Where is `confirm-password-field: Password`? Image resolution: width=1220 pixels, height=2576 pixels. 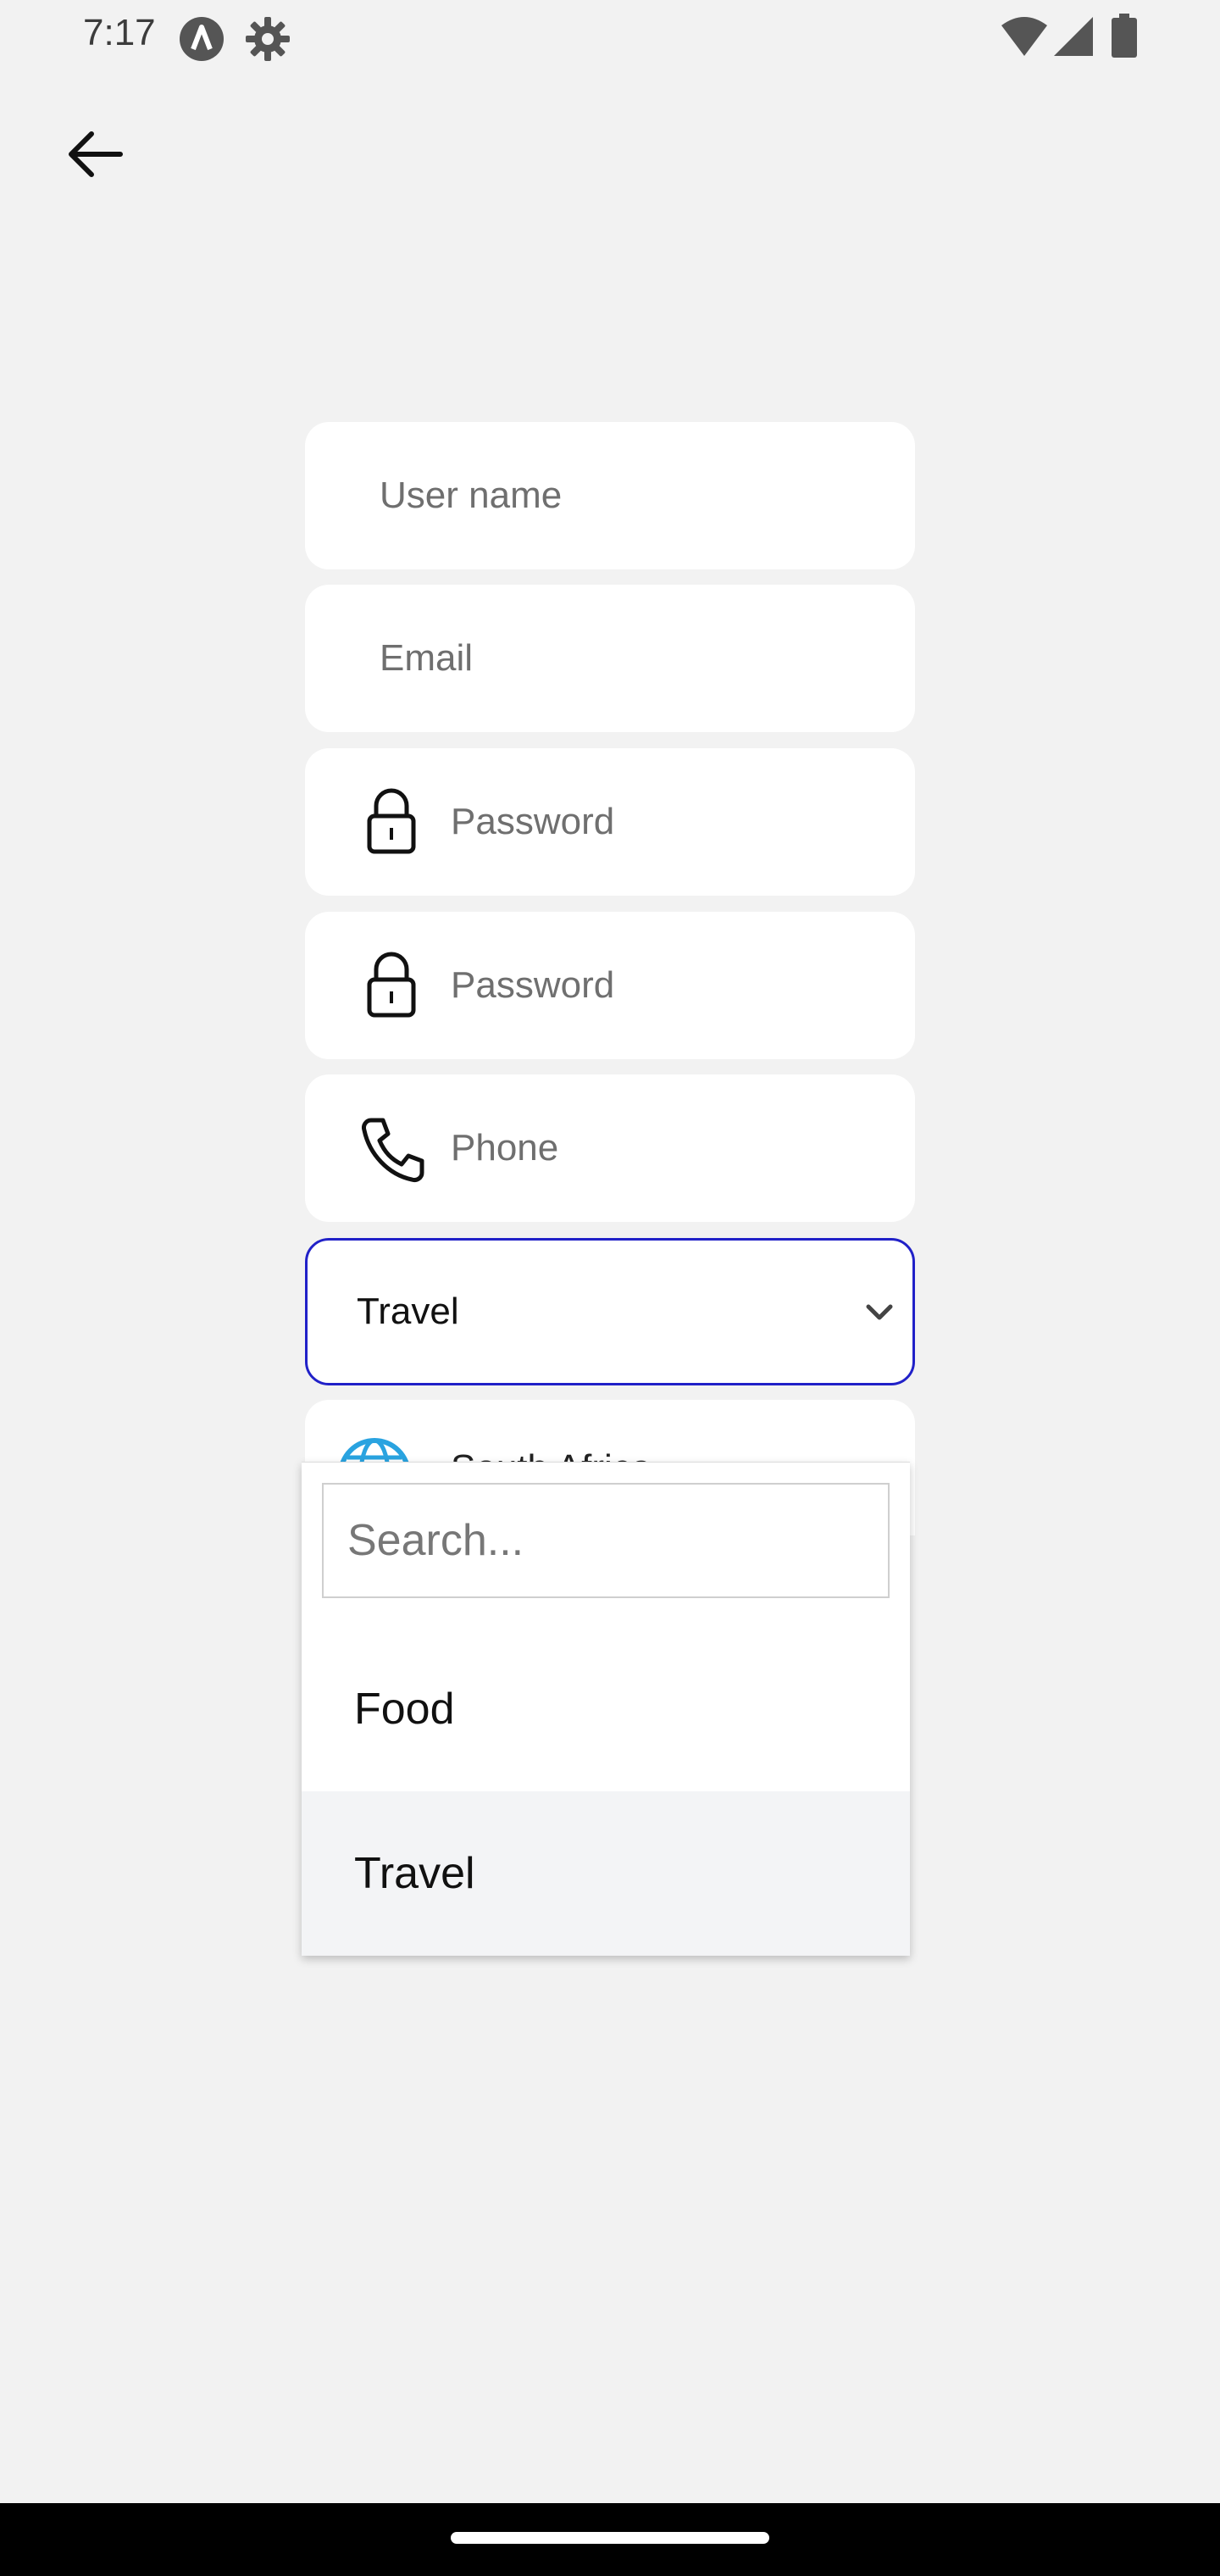
confirm-password-field: Password is located at coordinates (610, 985).